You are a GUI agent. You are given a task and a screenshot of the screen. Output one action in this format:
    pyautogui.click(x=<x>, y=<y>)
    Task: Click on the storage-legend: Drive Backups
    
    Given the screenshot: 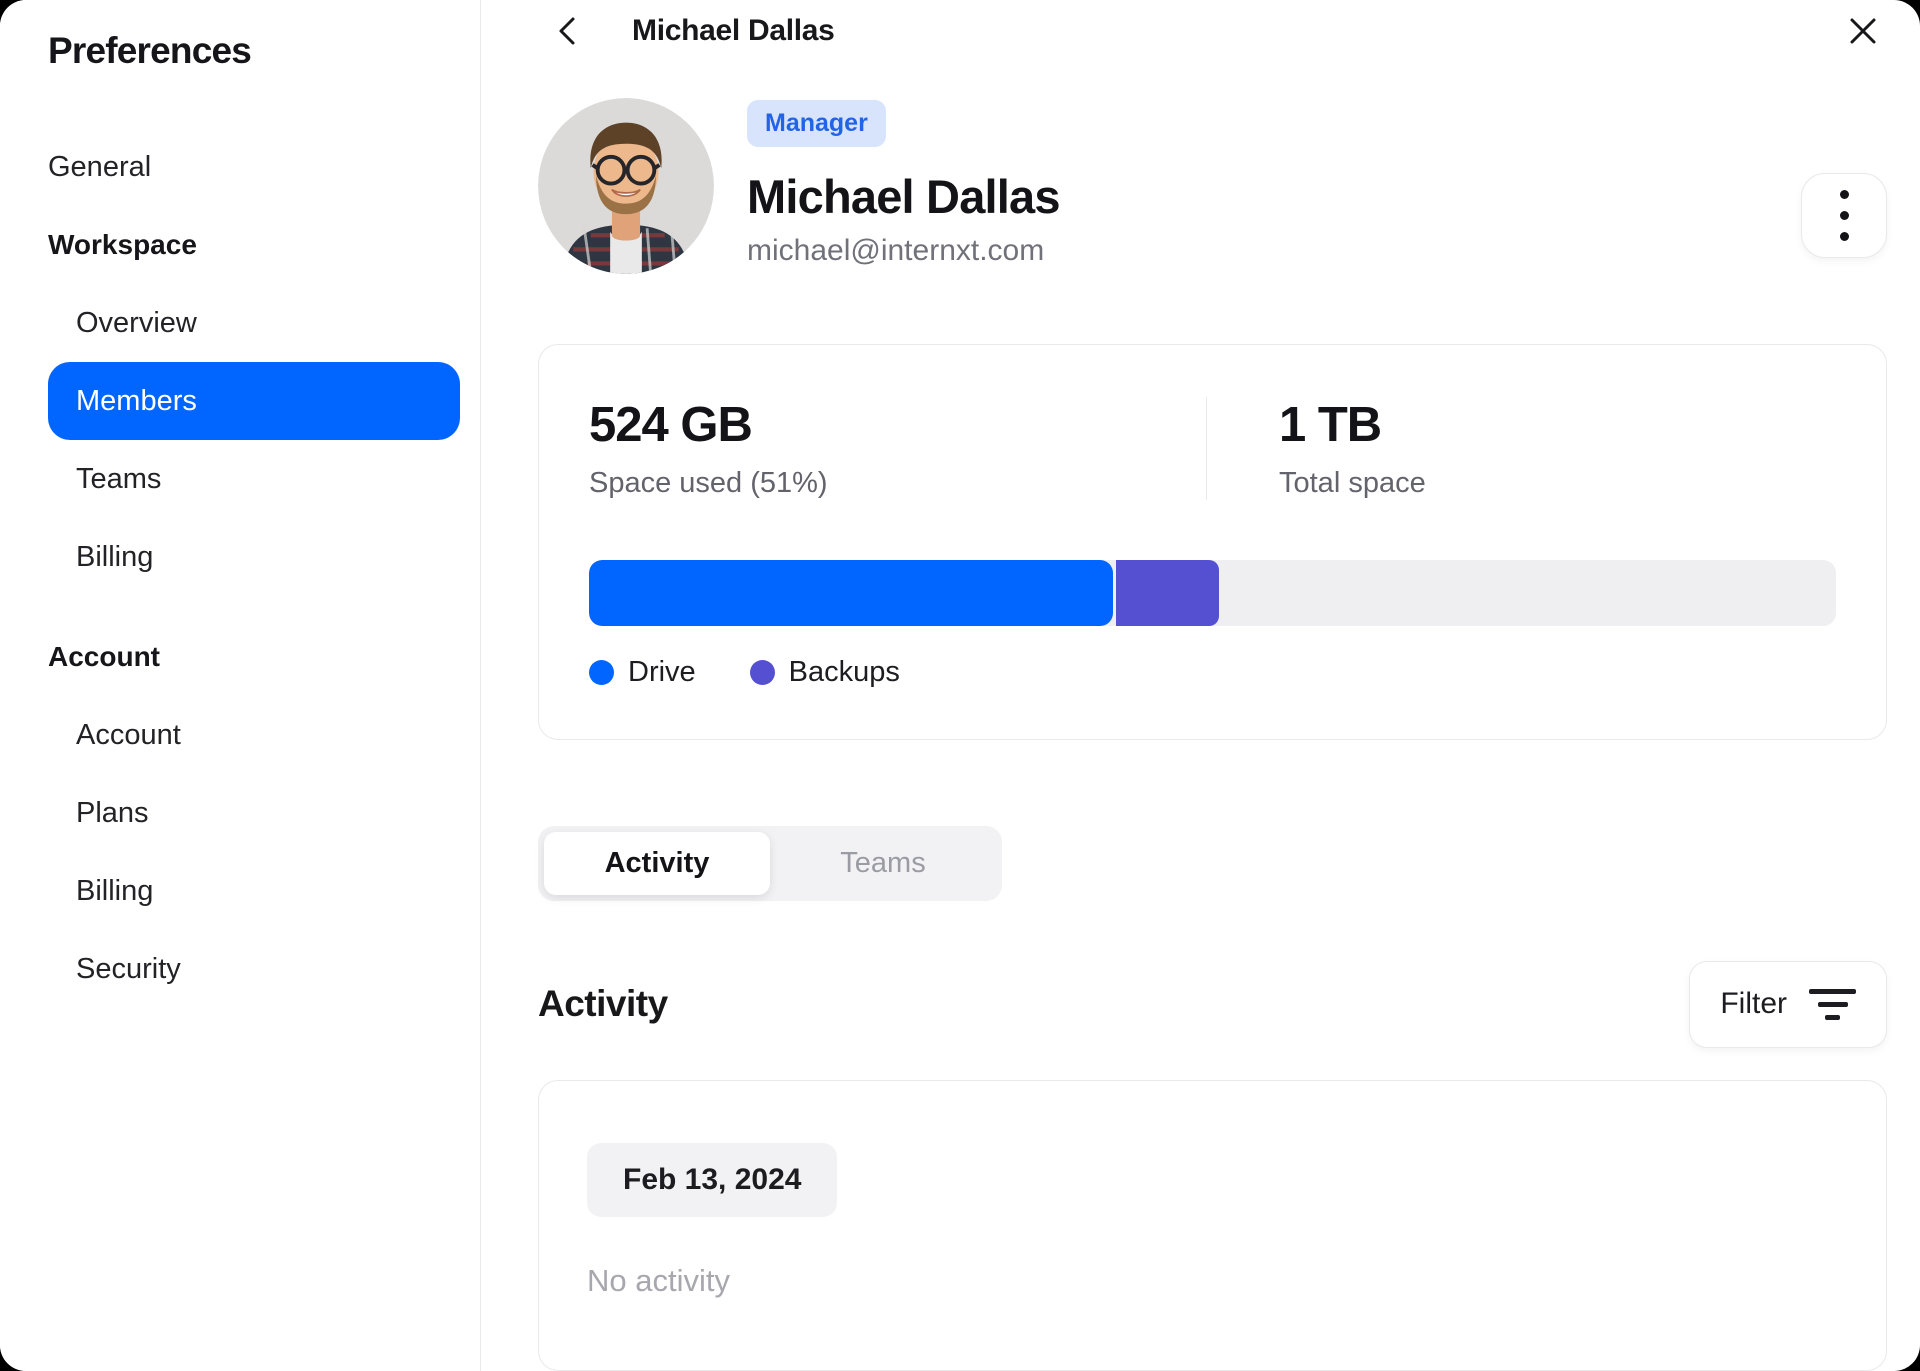 What is the action you would take?
    pyautogui.click(x=1212, y=672)
    